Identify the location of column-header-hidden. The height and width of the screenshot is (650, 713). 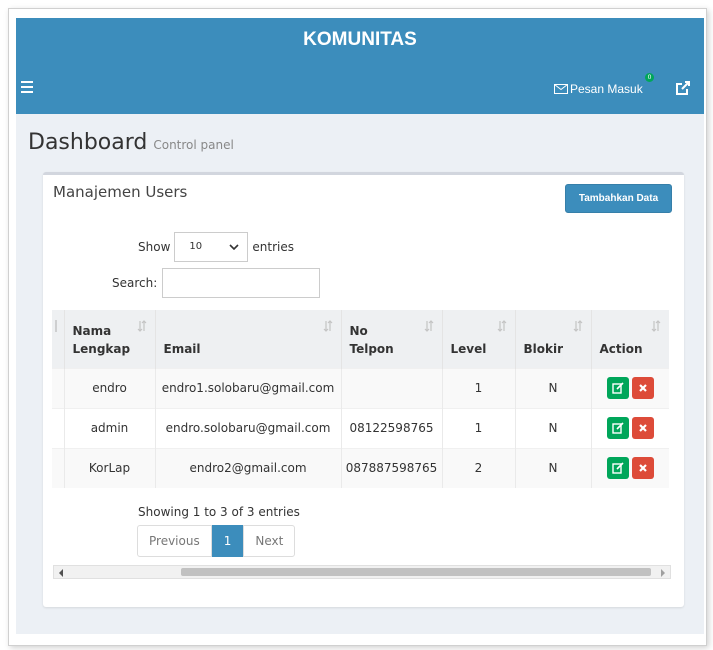
(58, 339).